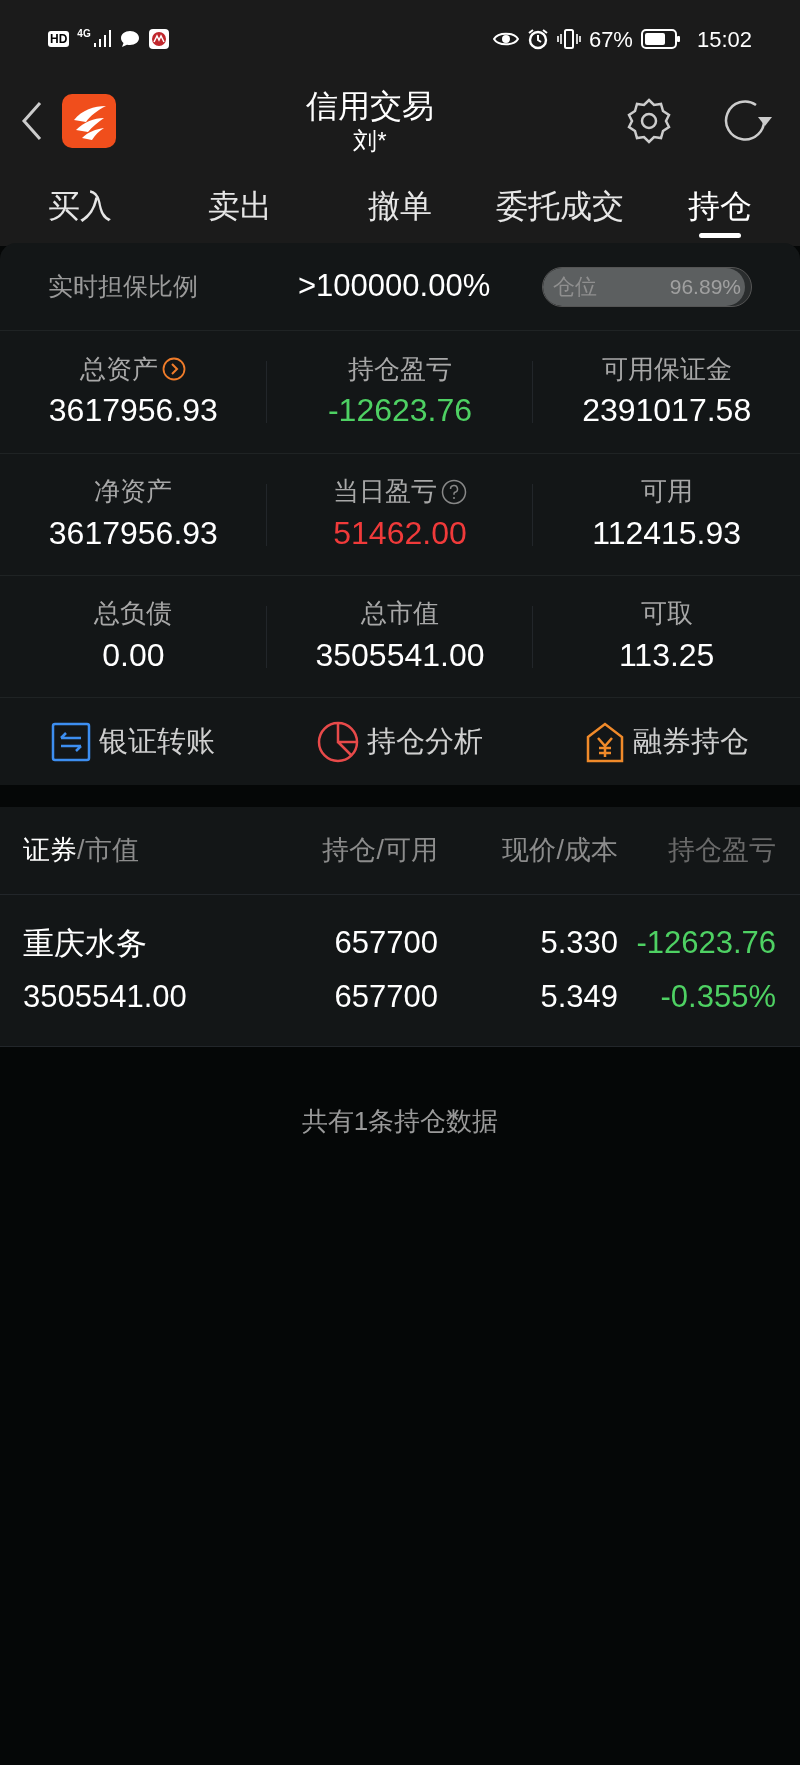 Image resolution: width=800 pixels, height=1765 pixels. What do you see at coordinates (722, 851) in the screenshot?
I see `column-header: 持仓盈亏` at bounding box center [722, 851].